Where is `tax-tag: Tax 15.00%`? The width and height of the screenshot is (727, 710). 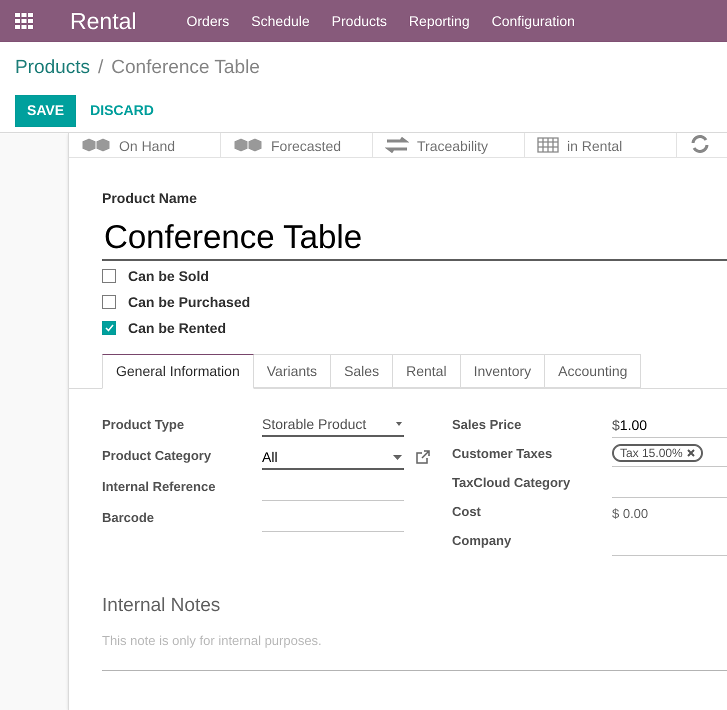 tax-tag: Tax 15.00% is located at coordinates (657, 453).